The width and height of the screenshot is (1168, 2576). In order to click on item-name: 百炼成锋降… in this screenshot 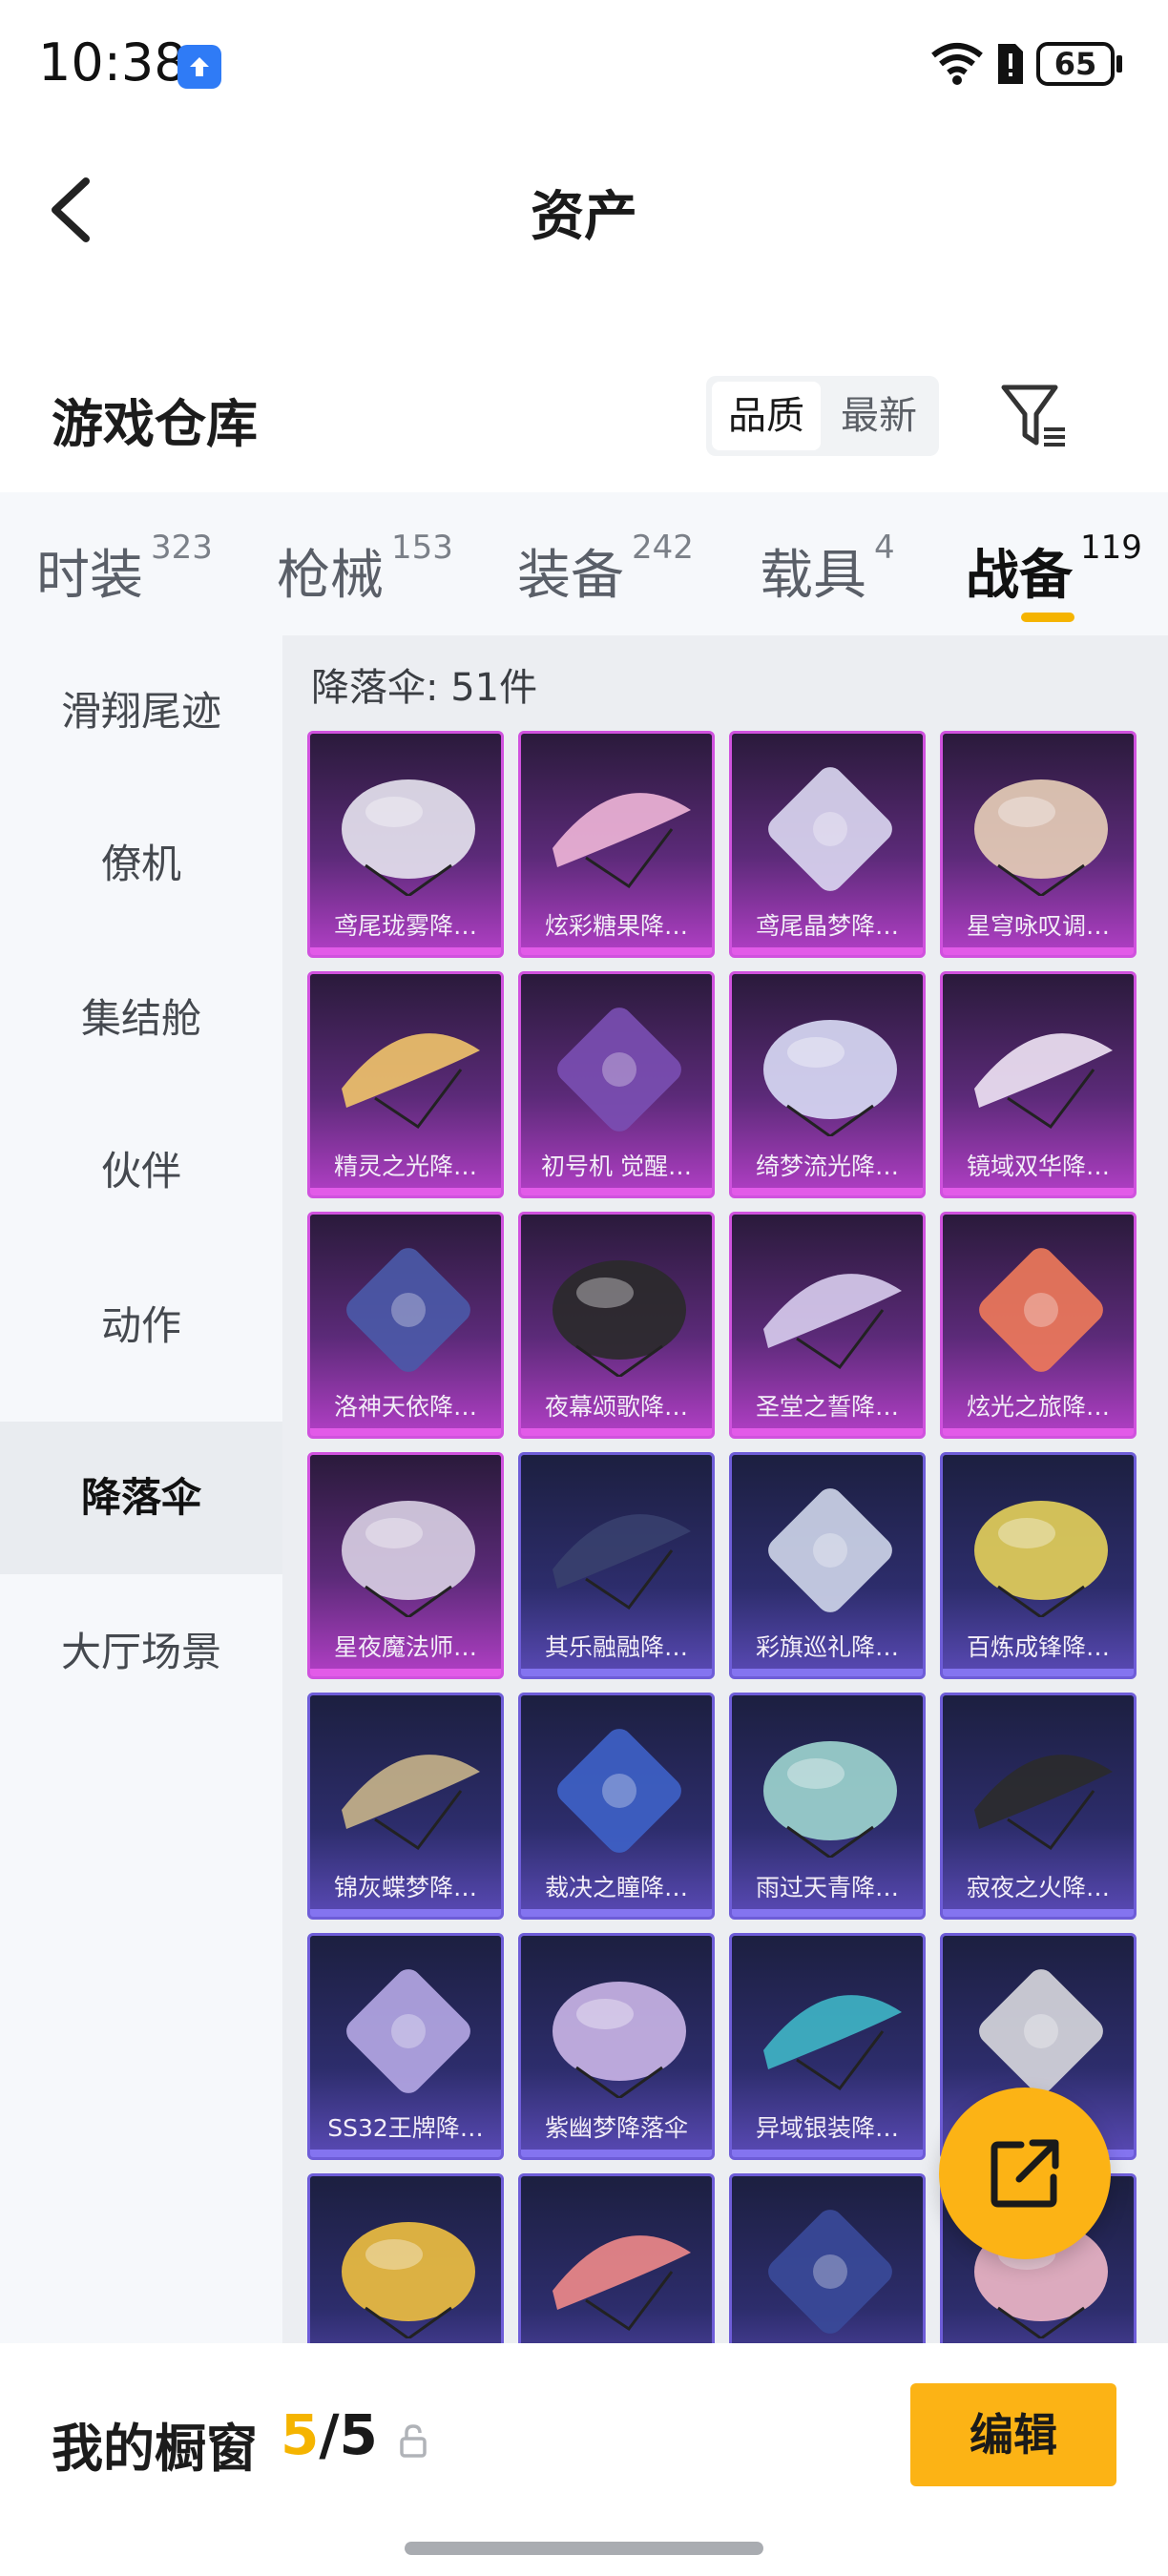, I will do `click(1038, 1647)`.